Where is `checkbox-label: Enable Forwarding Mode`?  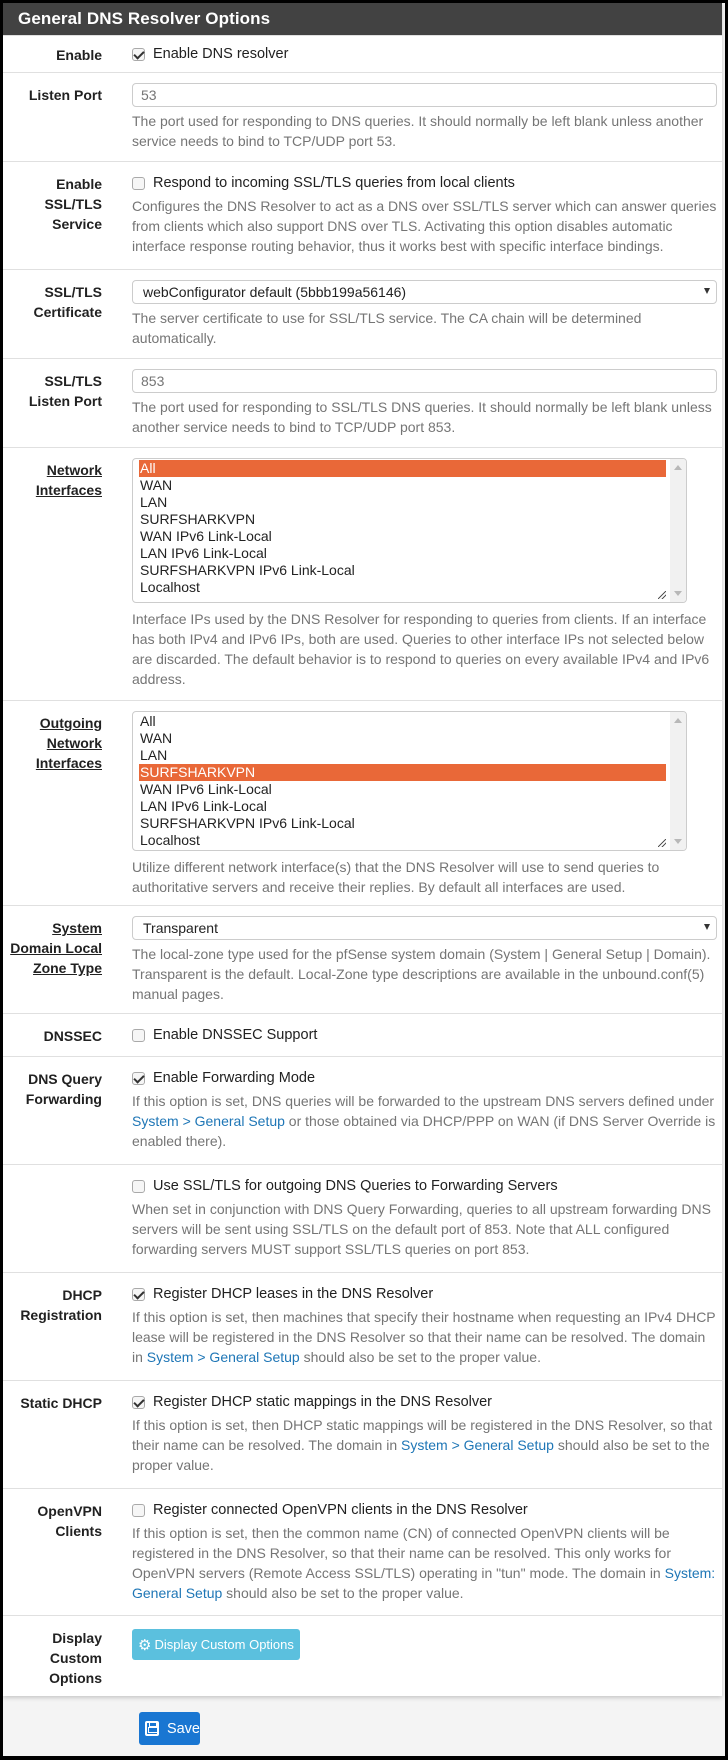 checkbox-label: Enable Forwarding Mode is located at coordinates (234, 1078).